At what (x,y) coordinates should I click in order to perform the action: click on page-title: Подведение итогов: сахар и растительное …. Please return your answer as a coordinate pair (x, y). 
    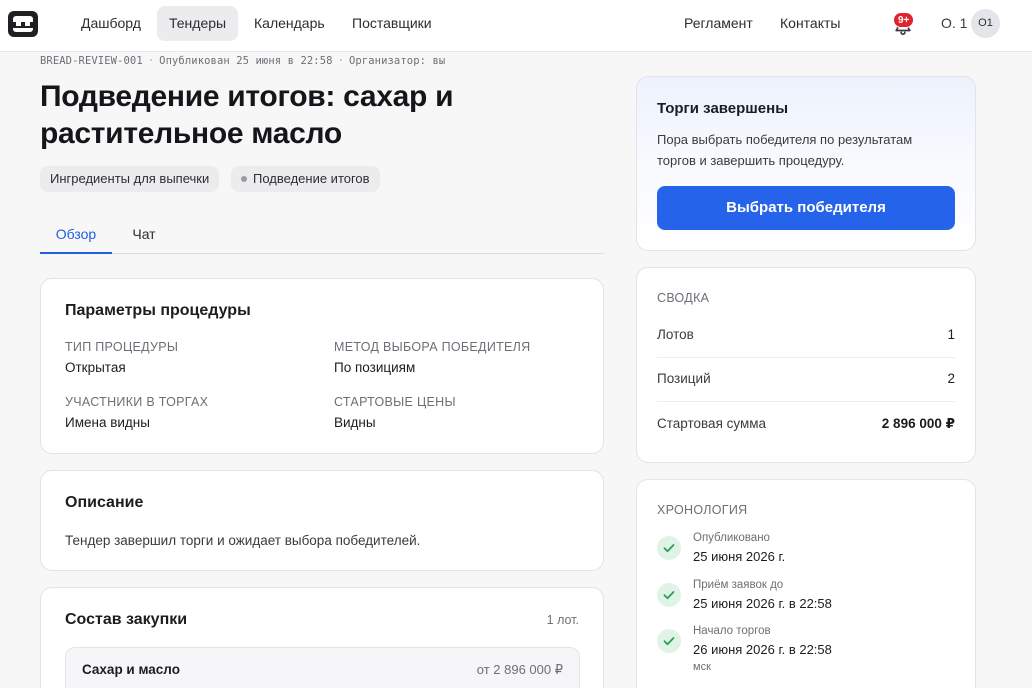
    Looking at the image, I should click on (247, 115).